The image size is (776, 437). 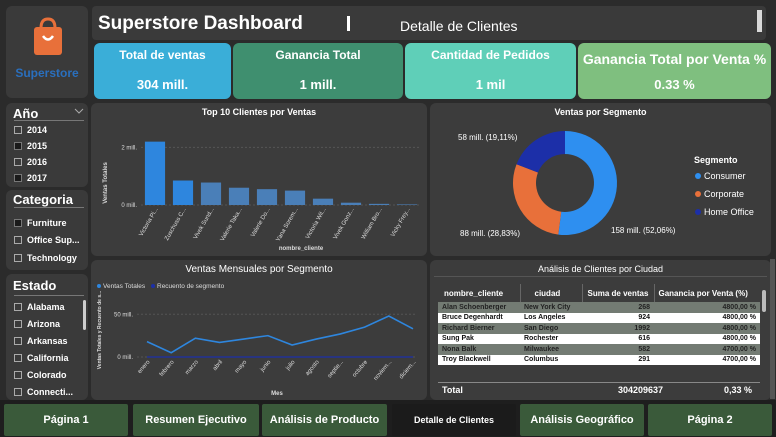 What do you see at coordinates (644, 339) in the screenshot?
I see `table-cell: 616` at bounding box center [644, 339].